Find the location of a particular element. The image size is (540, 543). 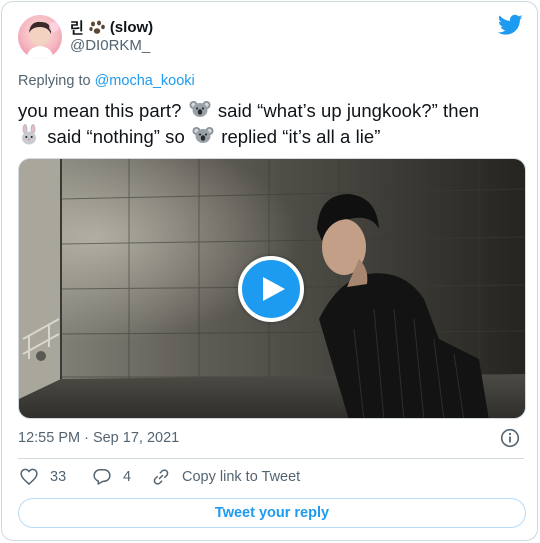

tweet-text-segment: replied “it’s all a lie” is located at coordinates (301, 136).